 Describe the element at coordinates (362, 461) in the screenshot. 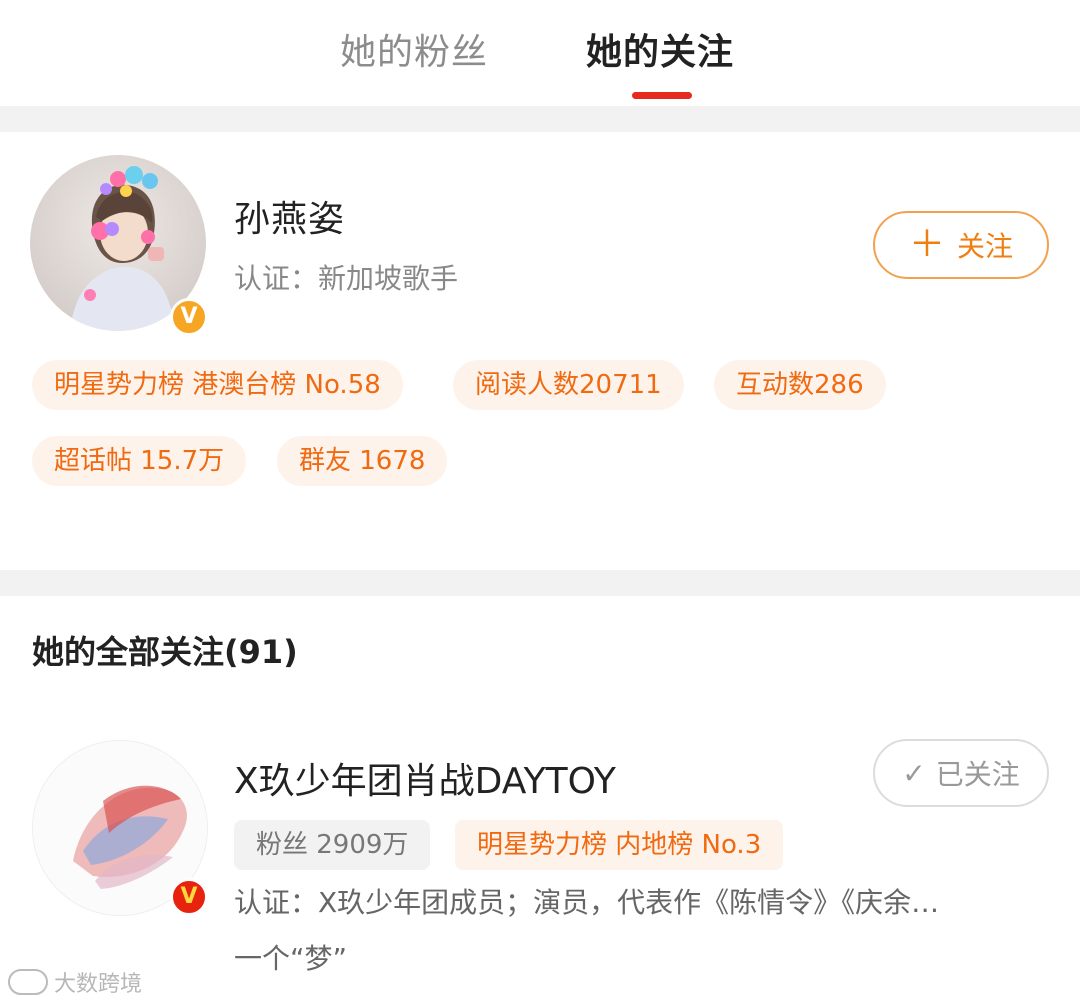

I see `chip-group-friends: 群友 1678` at that location.